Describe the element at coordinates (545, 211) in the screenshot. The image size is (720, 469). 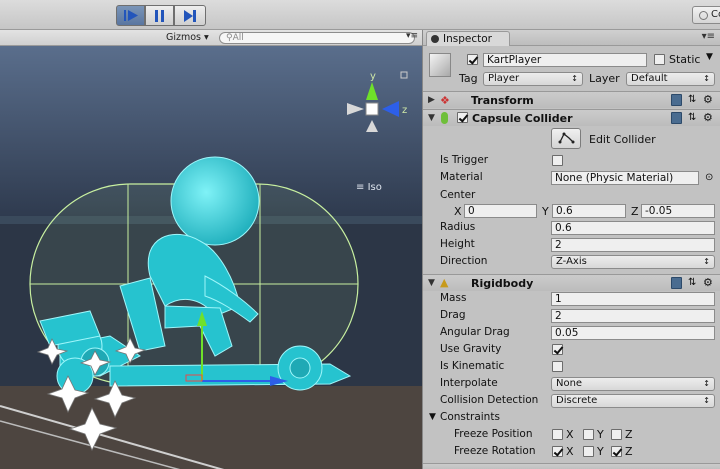
I see `center-y-label: Y` at that location.